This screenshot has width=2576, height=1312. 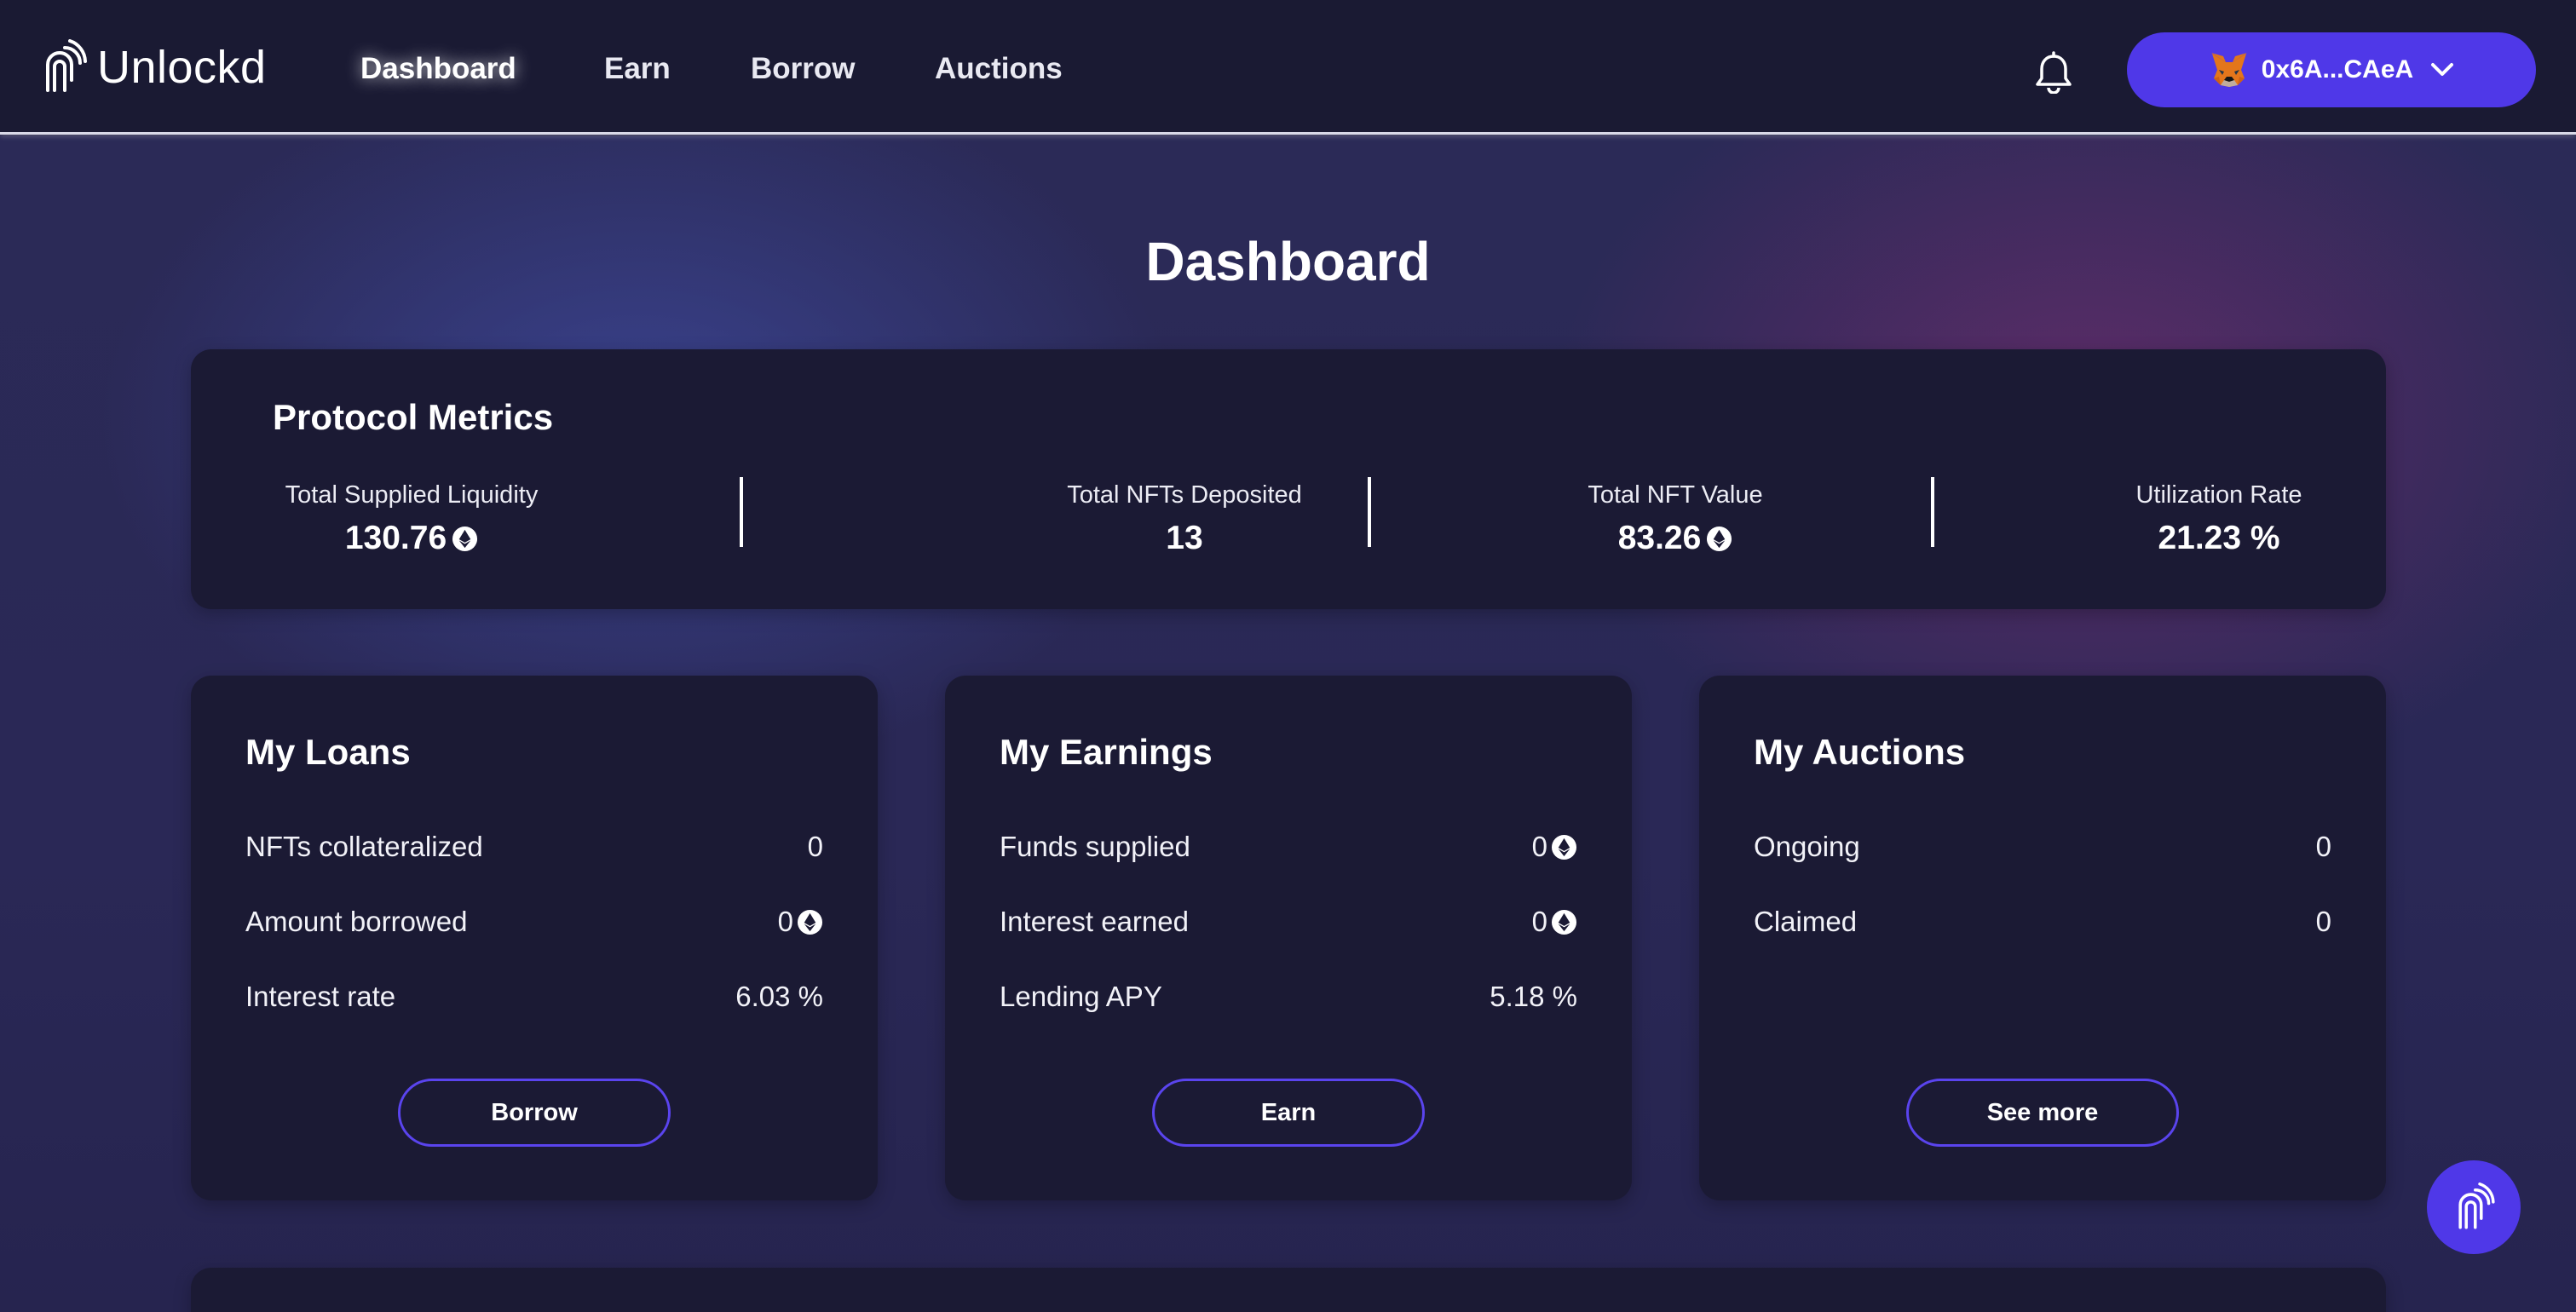 I want to click on row-label: Funds supplied, so click(x=1095, y=846).